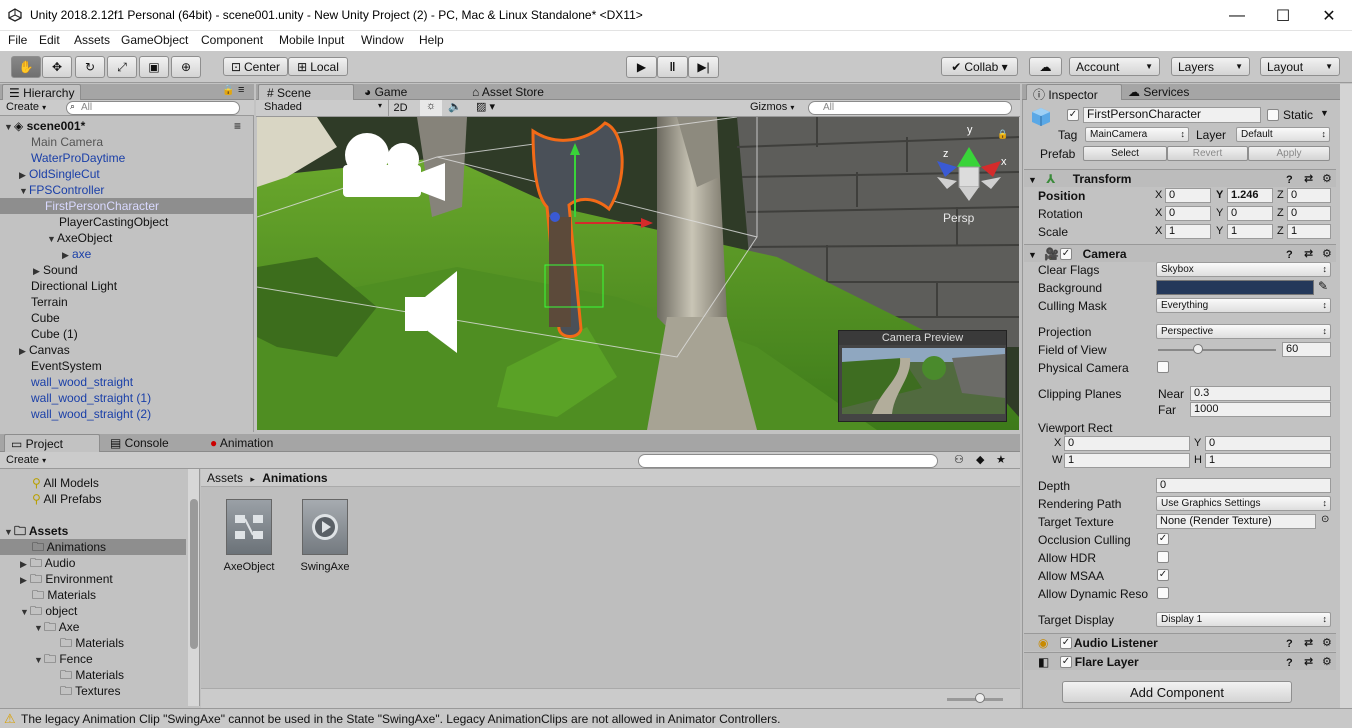 The image size is (1352, 728). I want to click on folder-fence: ▼🗀 Fence, so click(93, 659).